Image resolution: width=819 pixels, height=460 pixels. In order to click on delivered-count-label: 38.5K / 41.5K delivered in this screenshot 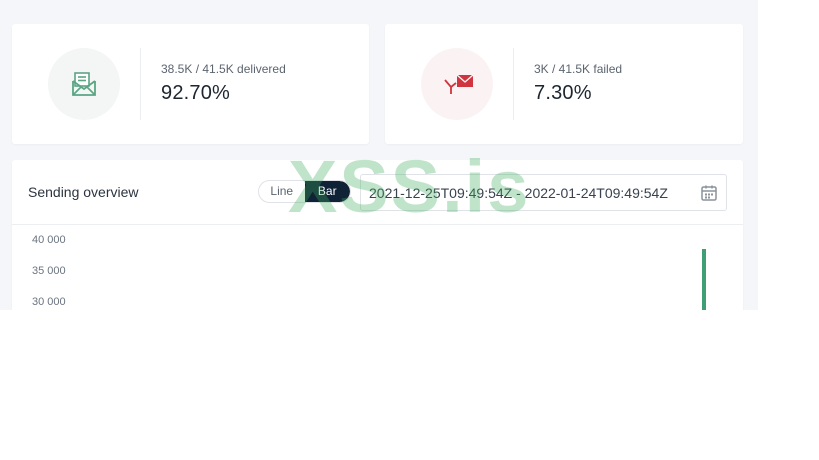, I will do `click(223, 69)`.